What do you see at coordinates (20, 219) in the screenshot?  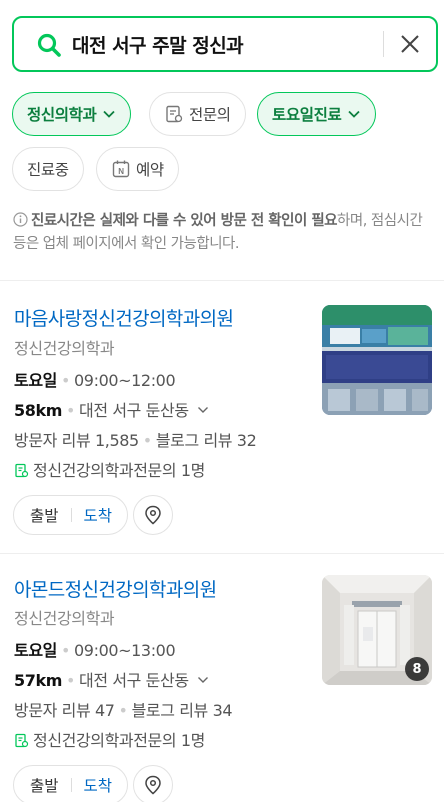 I see `info-icon` at bounding box center [20, 219].